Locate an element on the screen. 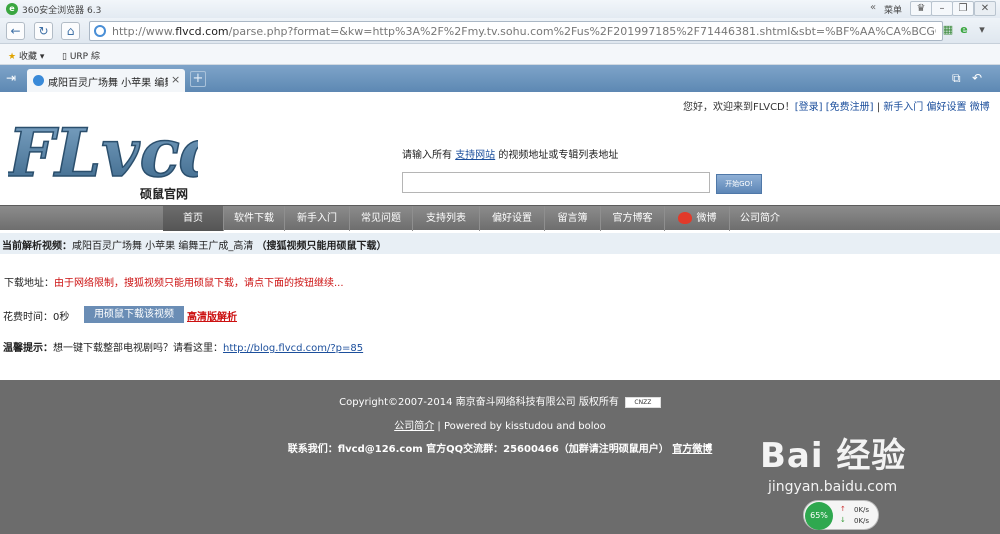 This screenshot has height=534, width=1000. bookmark-urp: ▯ URP 綜 is located at coordinates (81, 55).